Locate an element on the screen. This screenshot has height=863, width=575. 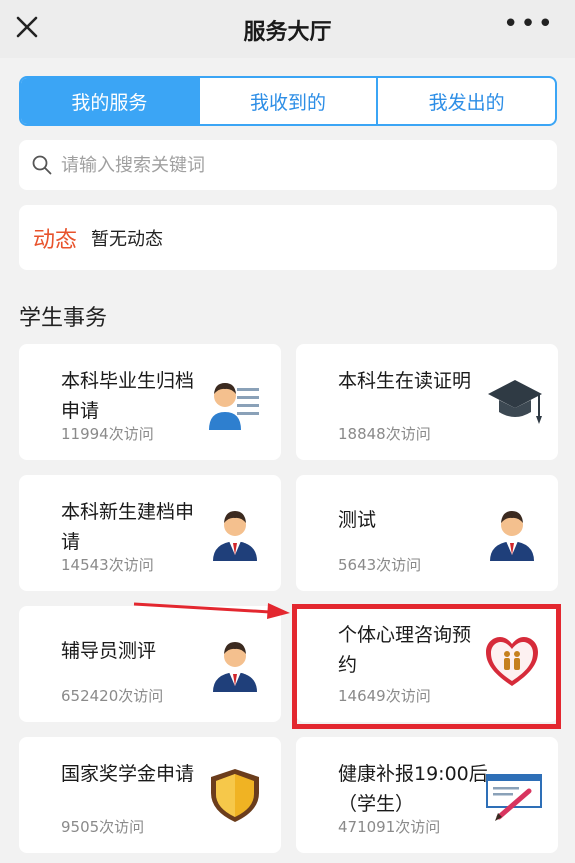
card-title: 个体心理咨询预约 is located at coordinates (405, 650).